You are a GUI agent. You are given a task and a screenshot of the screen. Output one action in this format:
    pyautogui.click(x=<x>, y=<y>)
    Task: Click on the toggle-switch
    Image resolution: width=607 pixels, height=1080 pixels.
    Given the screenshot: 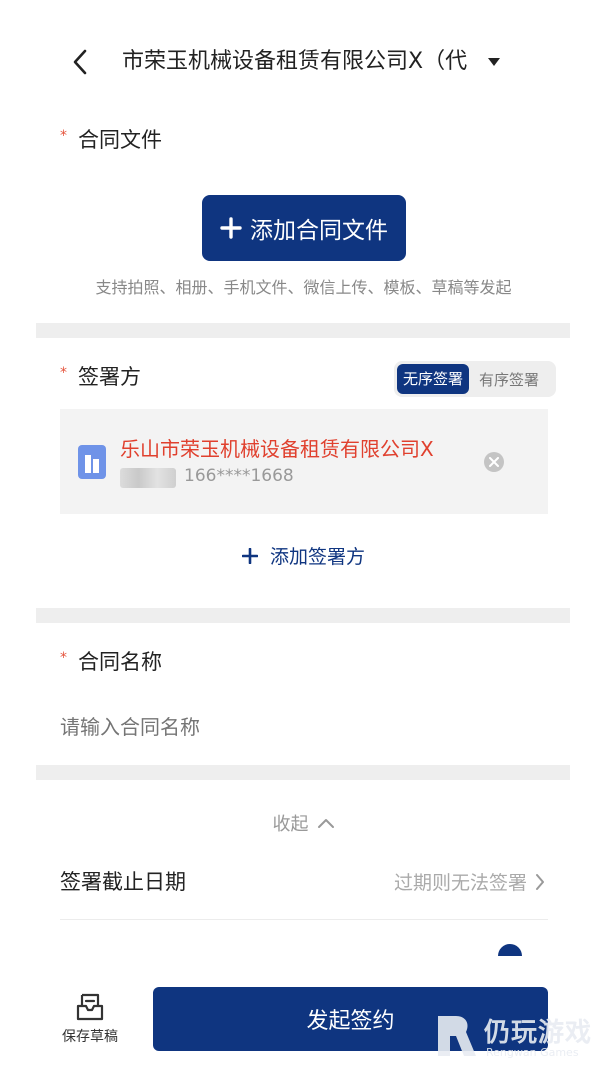 What is the action you would take?
    pyautogui.click(x=510, y=950)
    